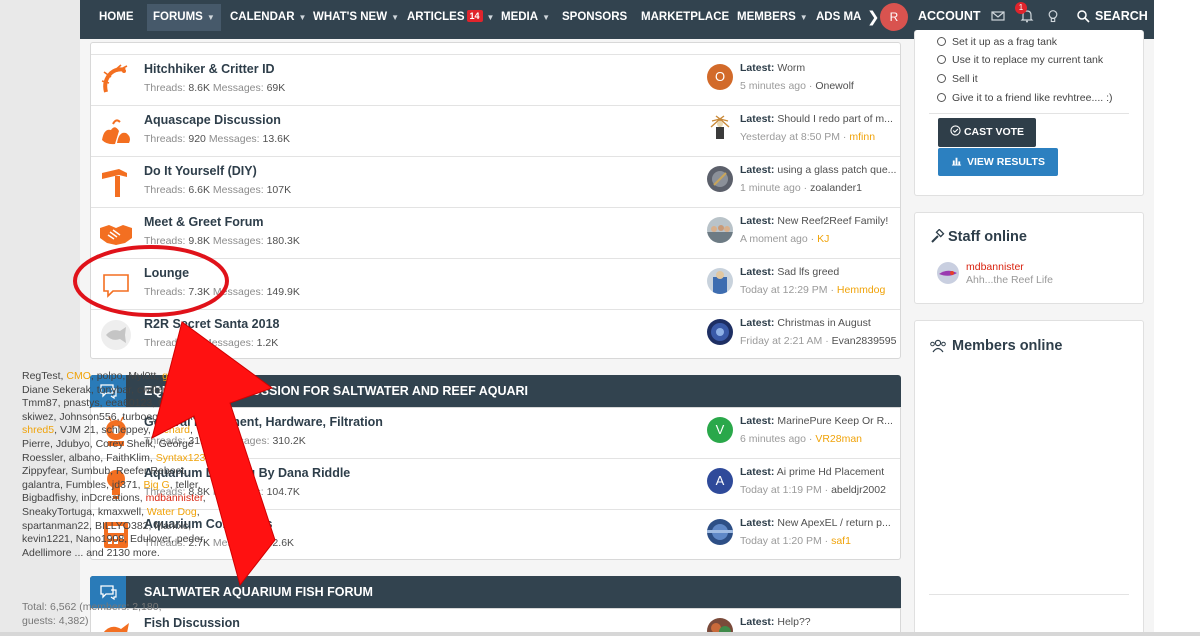 This screenshot has width=1200, height=636. I want to click on forum-title: R2R Secret Santa 2018, so click(212, 324).